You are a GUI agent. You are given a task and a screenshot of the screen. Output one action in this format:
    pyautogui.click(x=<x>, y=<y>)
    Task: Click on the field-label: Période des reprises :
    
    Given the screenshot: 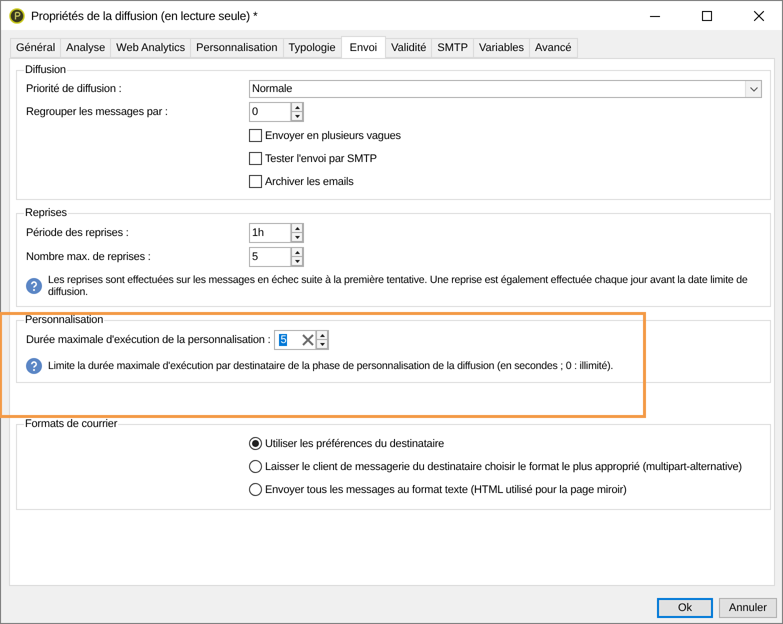 What is the action you would take?
    pyautogui.click(x=78, y=233)
    